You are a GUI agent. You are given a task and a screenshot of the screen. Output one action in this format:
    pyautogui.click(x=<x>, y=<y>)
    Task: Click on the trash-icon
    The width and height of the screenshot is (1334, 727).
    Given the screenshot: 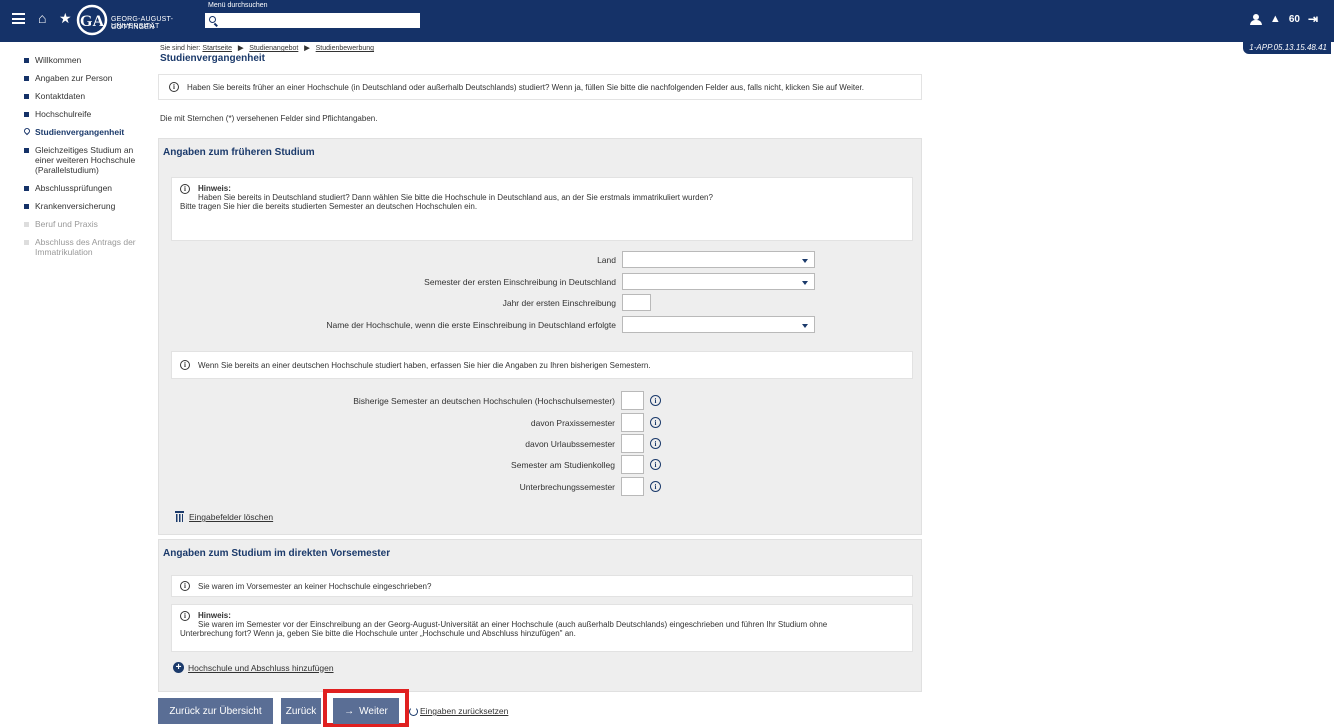 What is the action you would take?
    pyautogui.click(x=179, y=516)
    